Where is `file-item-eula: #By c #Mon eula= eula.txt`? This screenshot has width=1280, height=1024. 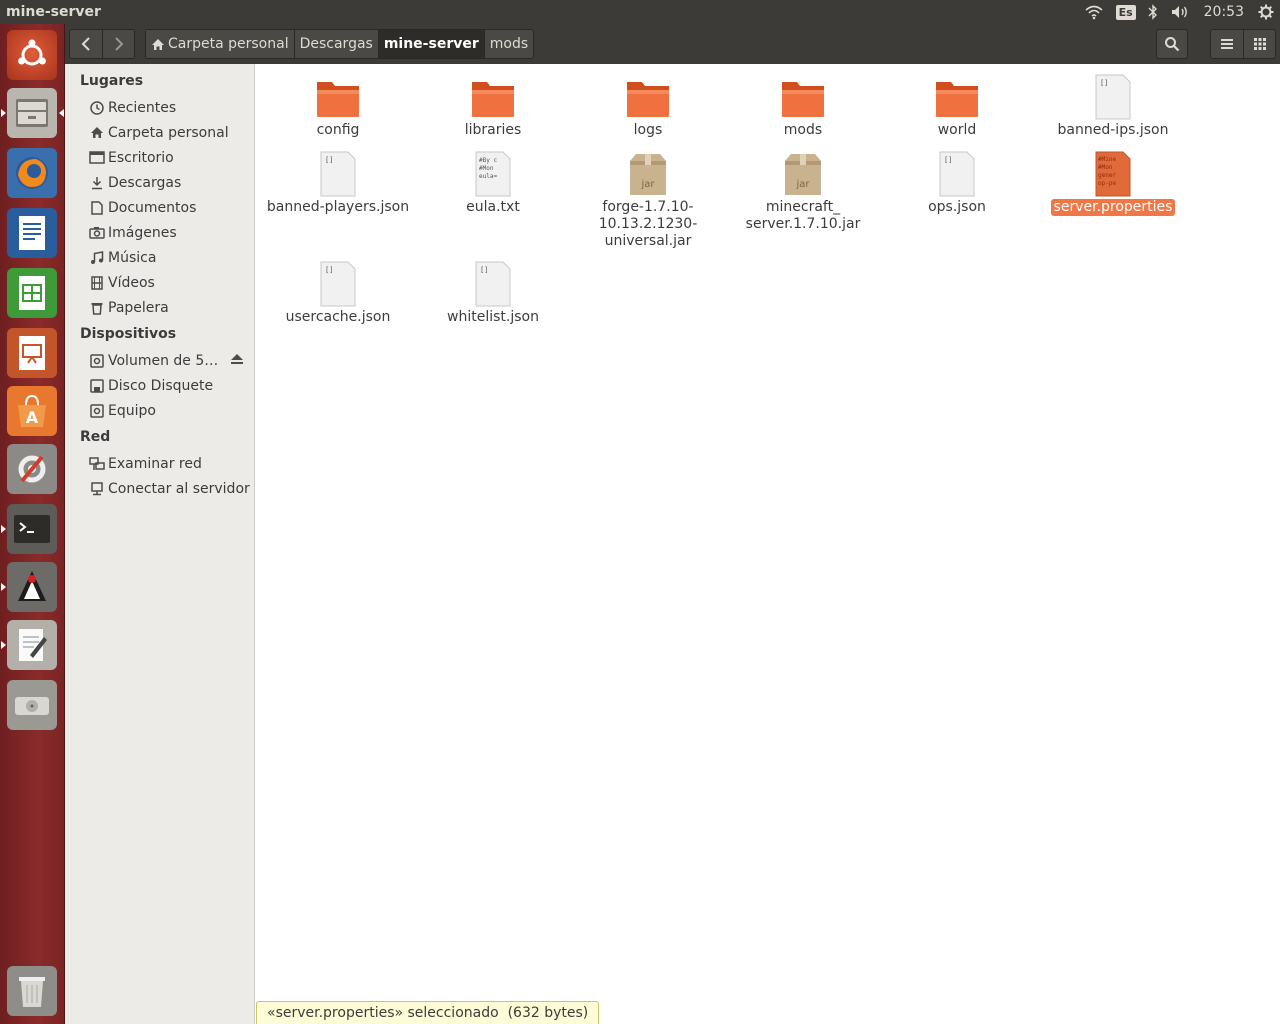
file-item-eula: #By c #Mon eula= eula.txt is located at coordinates (493, 183).